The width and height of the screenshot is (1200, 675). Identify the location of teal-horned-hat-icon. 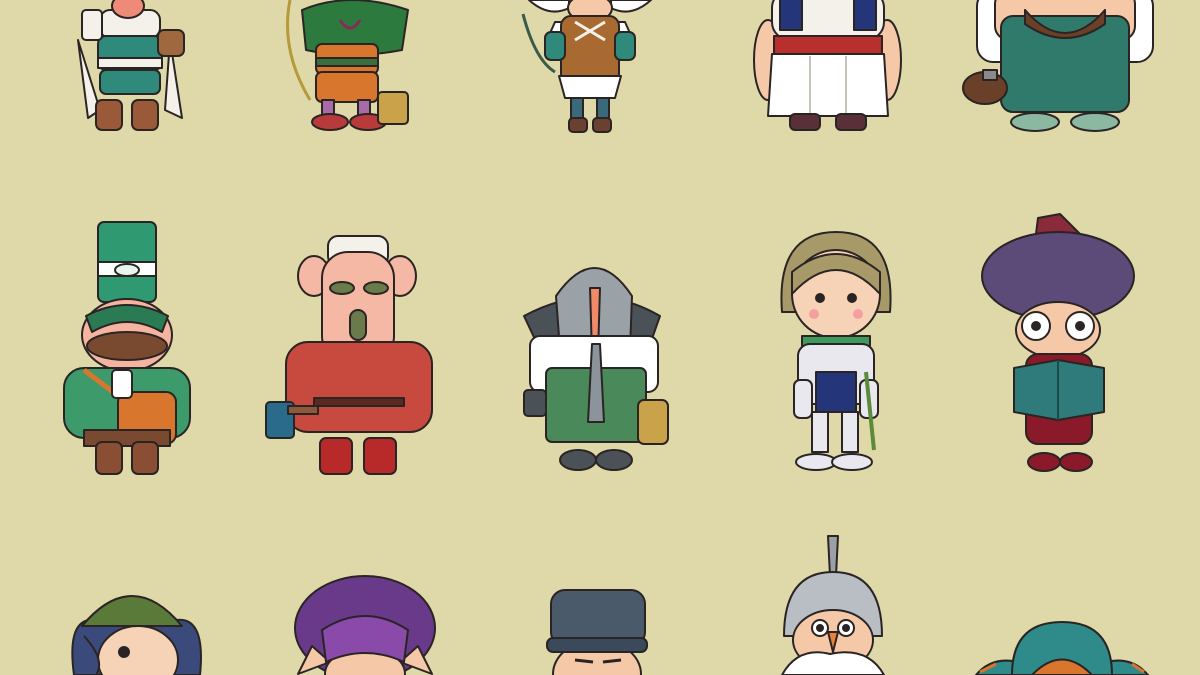
(1062, 648).